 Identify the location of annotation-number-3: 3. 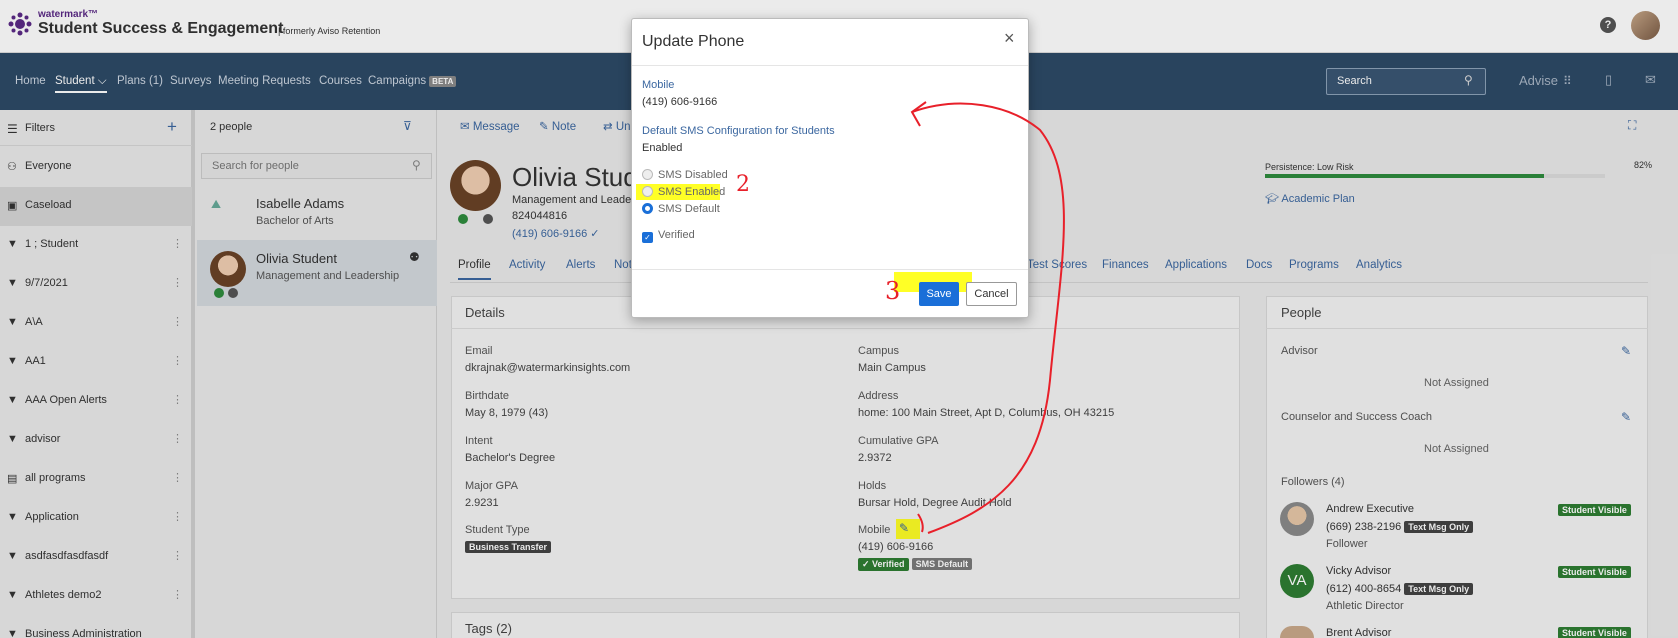
(893, 291).